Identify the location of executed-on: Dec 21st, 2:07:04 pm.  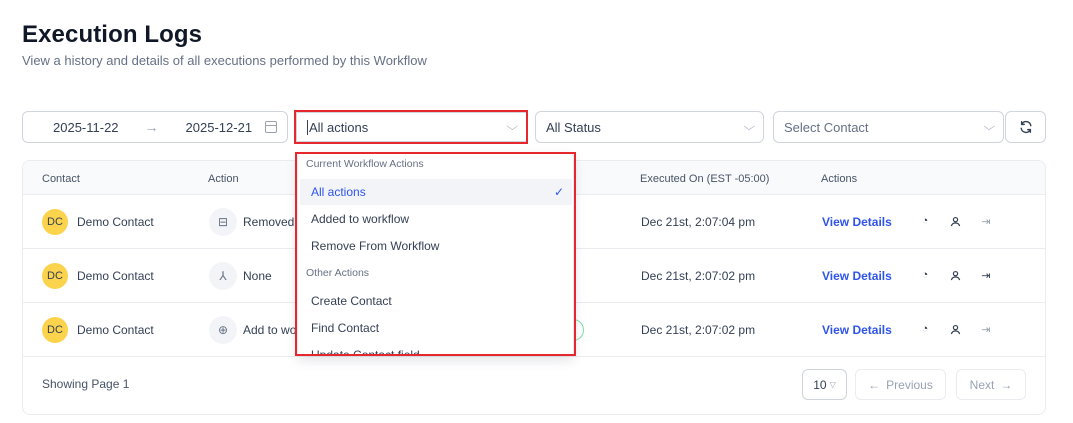
(698, 222).